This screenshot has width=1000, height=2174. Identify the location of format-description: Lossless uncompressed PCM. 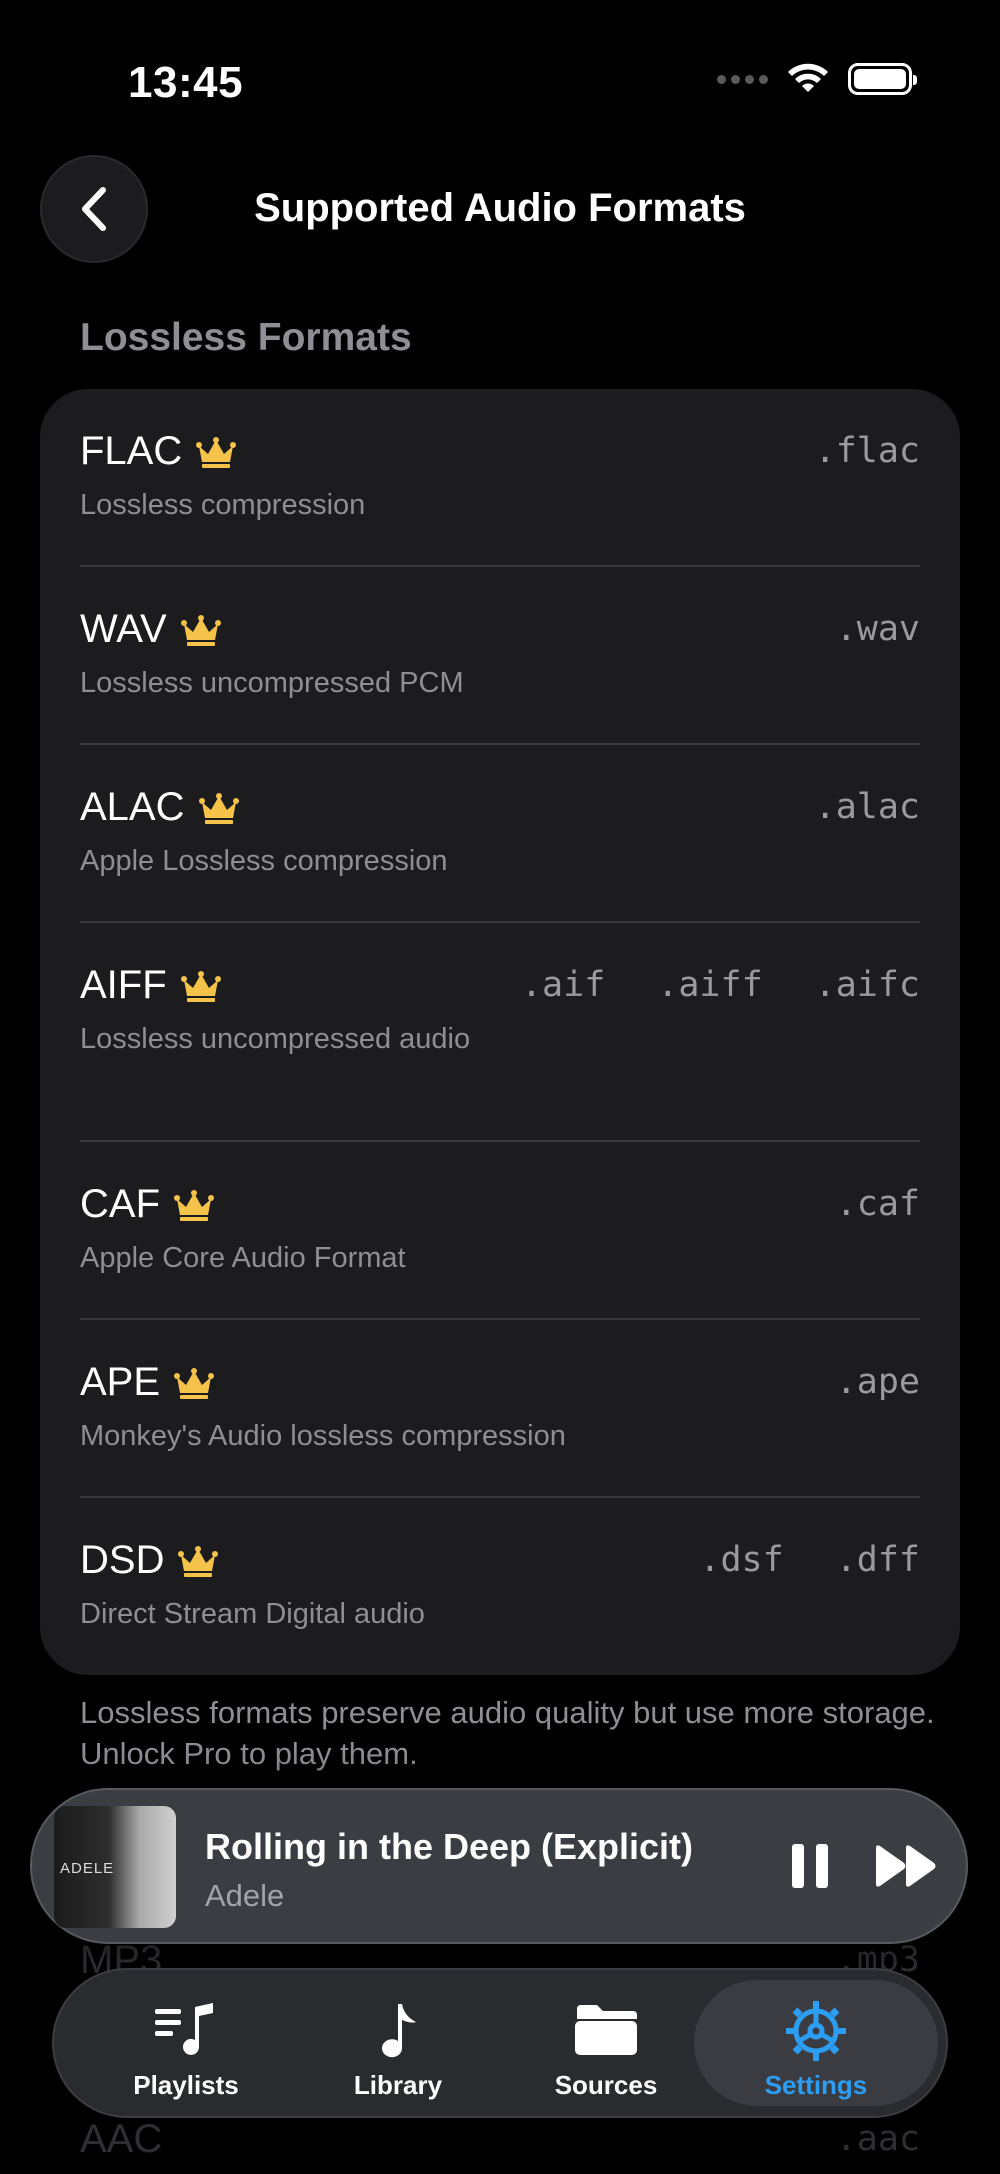
(272, 683).